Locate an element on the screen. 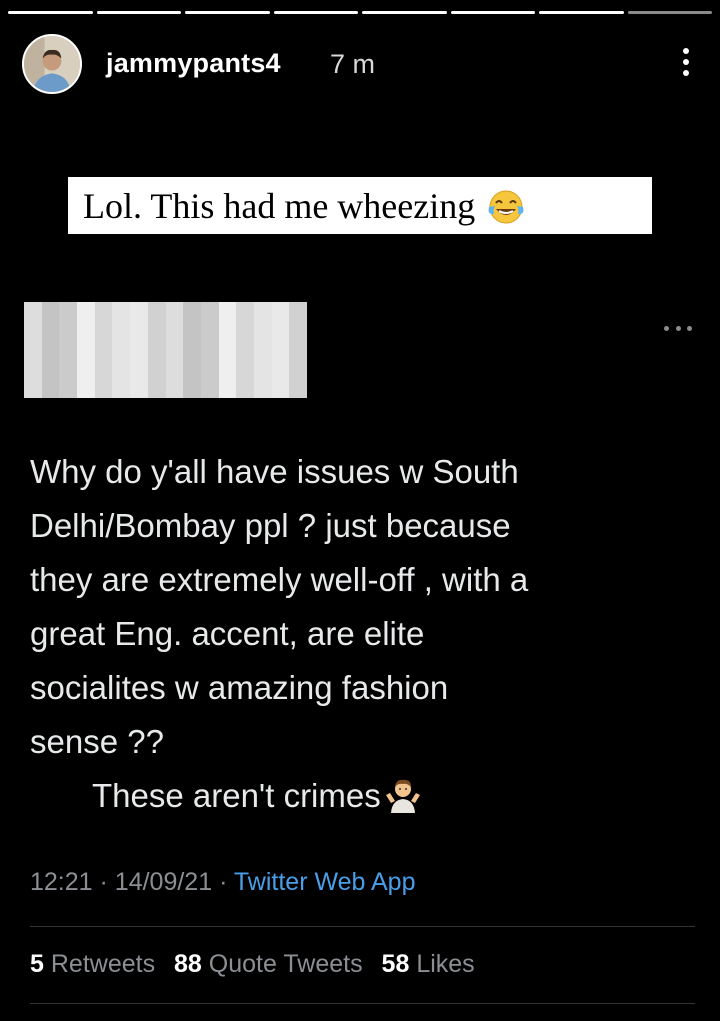 This screenshot has height=1021, width=720. likes-label: Likes is located at coordinates (445, 964).